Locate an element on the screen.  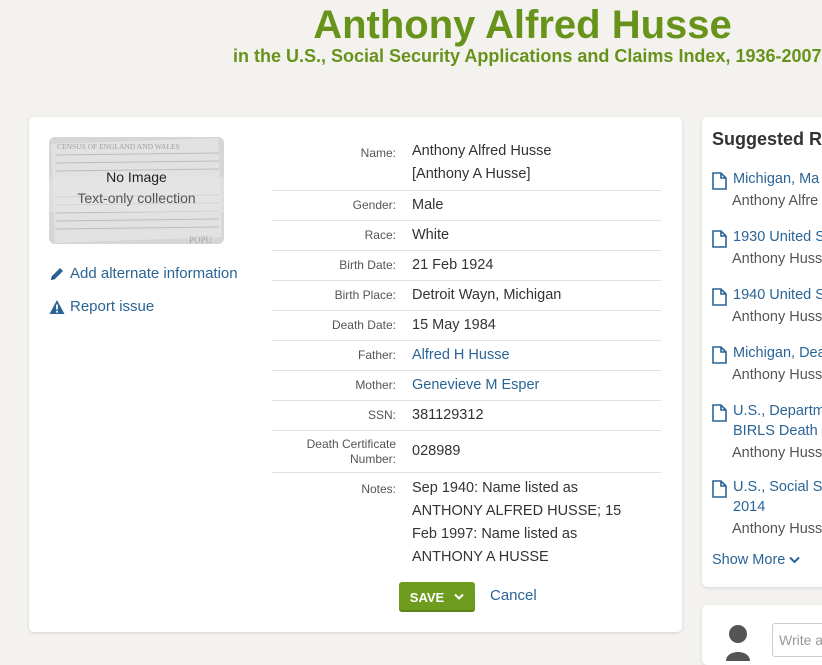
warning-icon is located at coordinates (57, 306).